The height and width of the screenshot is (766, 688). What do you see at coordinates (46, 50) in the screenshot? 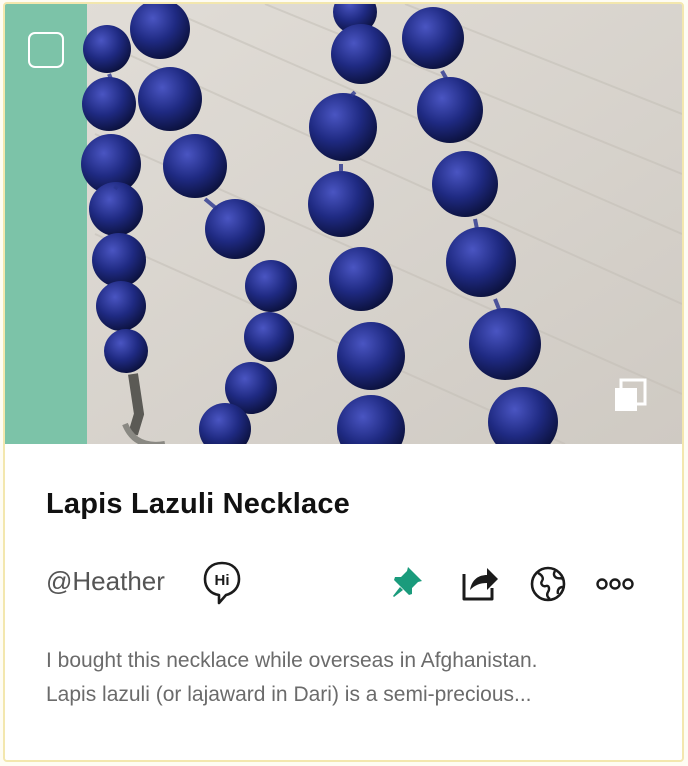
I see `select-checkbox-icon` at bounding box center [46, 50].